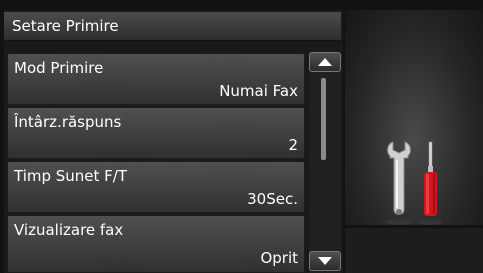 The image size is (483, 273). Describe the element at coordinates (258, 91) in the screenshot. I see `menu-item-value: Numai Fax` at that location.